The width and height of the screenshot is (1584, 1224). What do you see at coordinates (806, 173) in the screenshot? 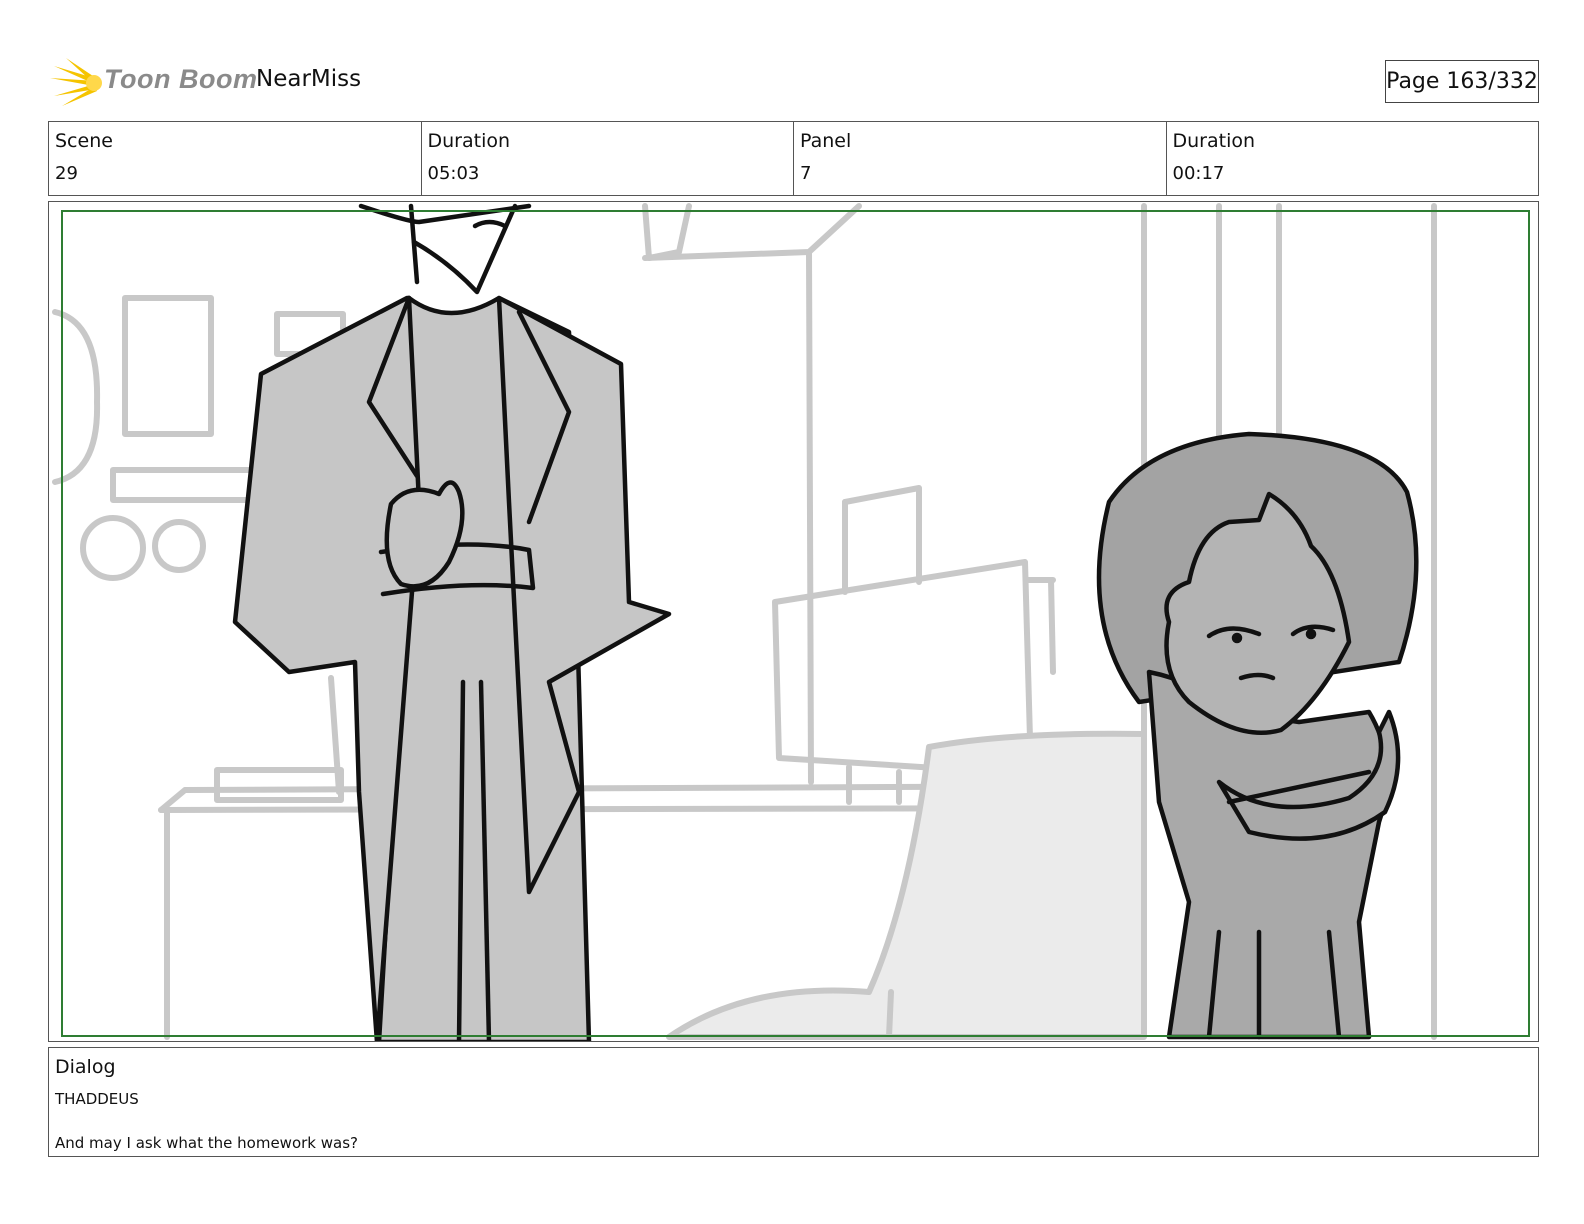
I see `panel-value: 7` at bounding box center [806, 173].